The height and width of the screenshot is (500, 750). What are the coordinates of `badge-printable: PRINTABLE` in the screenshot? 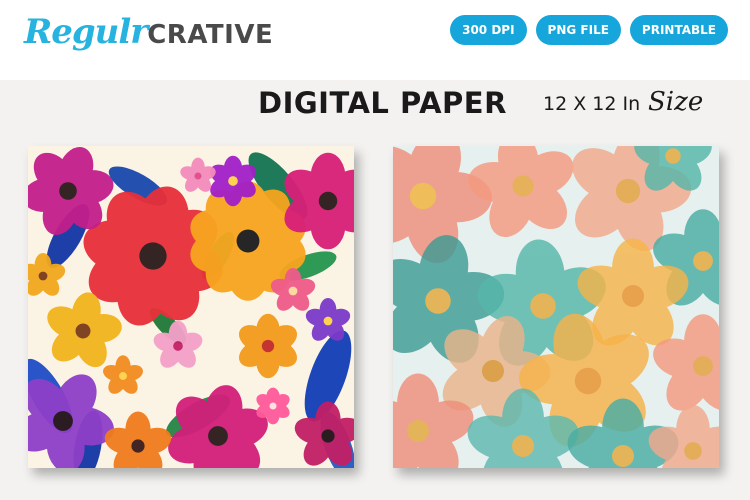 It's located at (678, 30).